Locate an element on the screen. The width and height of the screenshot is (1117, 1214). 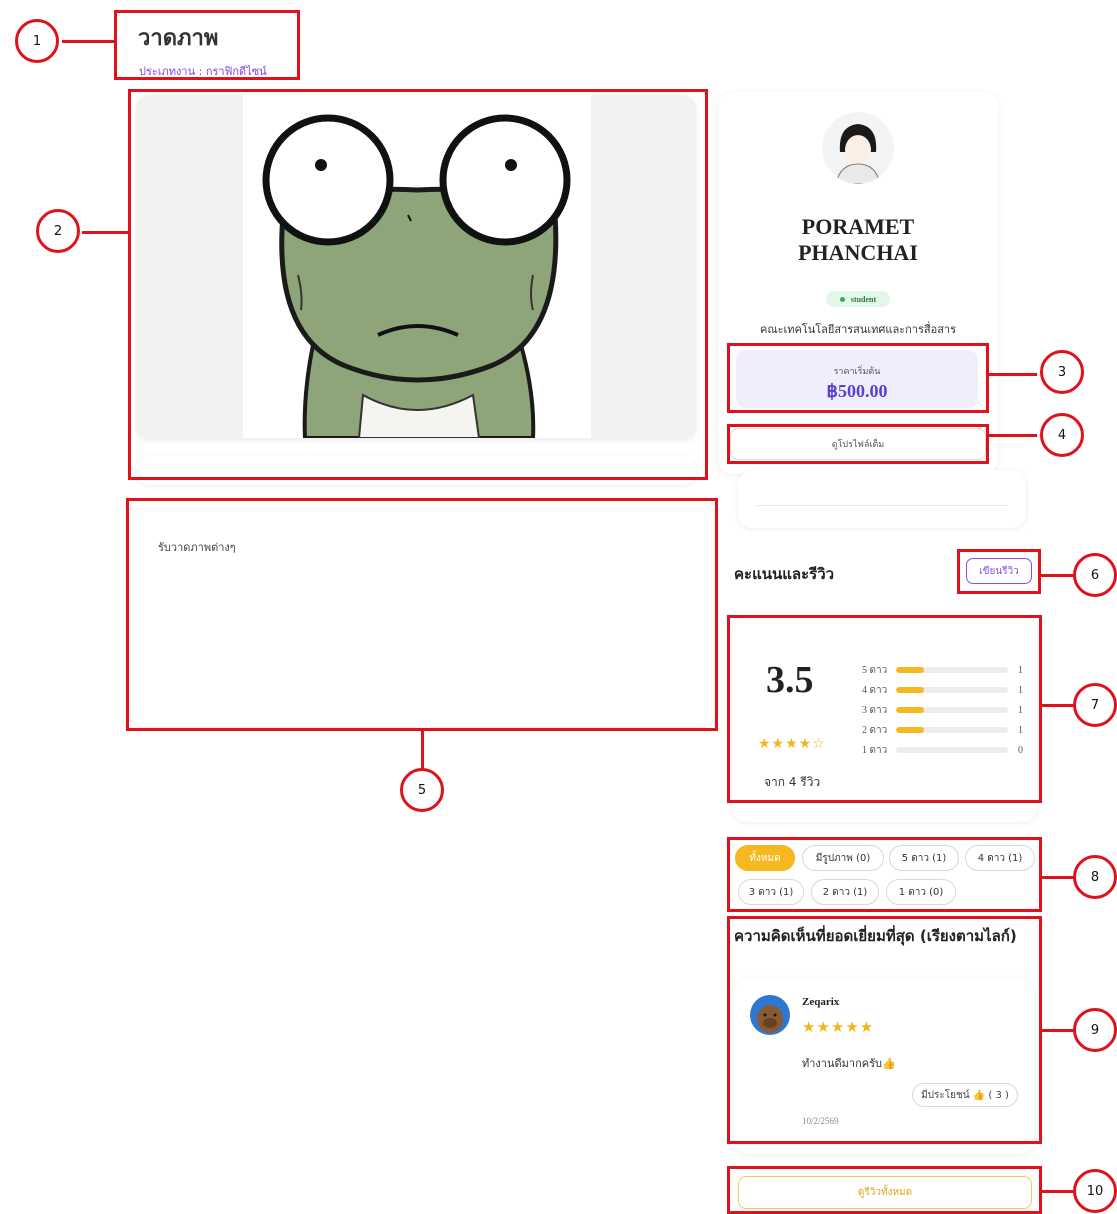
status-badge: student is located at coordinates (858, 299).